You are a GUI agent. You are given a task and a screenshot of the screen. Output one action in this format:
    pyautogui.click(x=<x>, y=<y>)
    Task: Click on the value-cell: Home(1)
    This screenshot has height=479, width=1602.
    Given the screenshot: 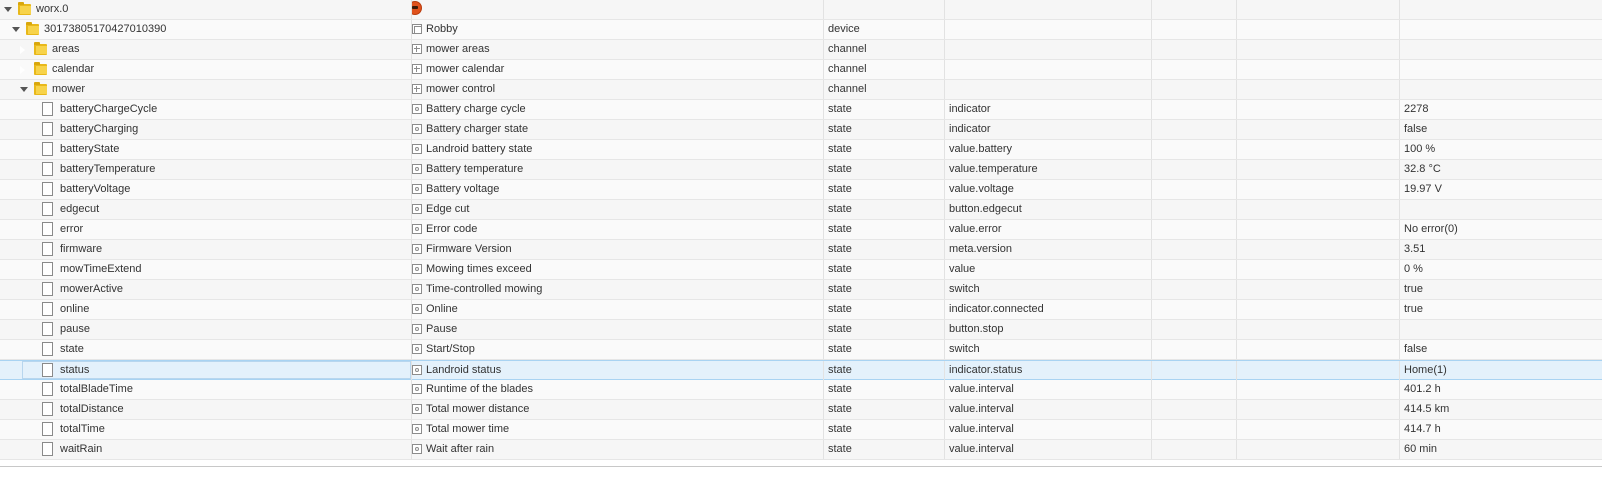 What is the action you would take?
    pyautogui.click(x=1501, y=370)
    